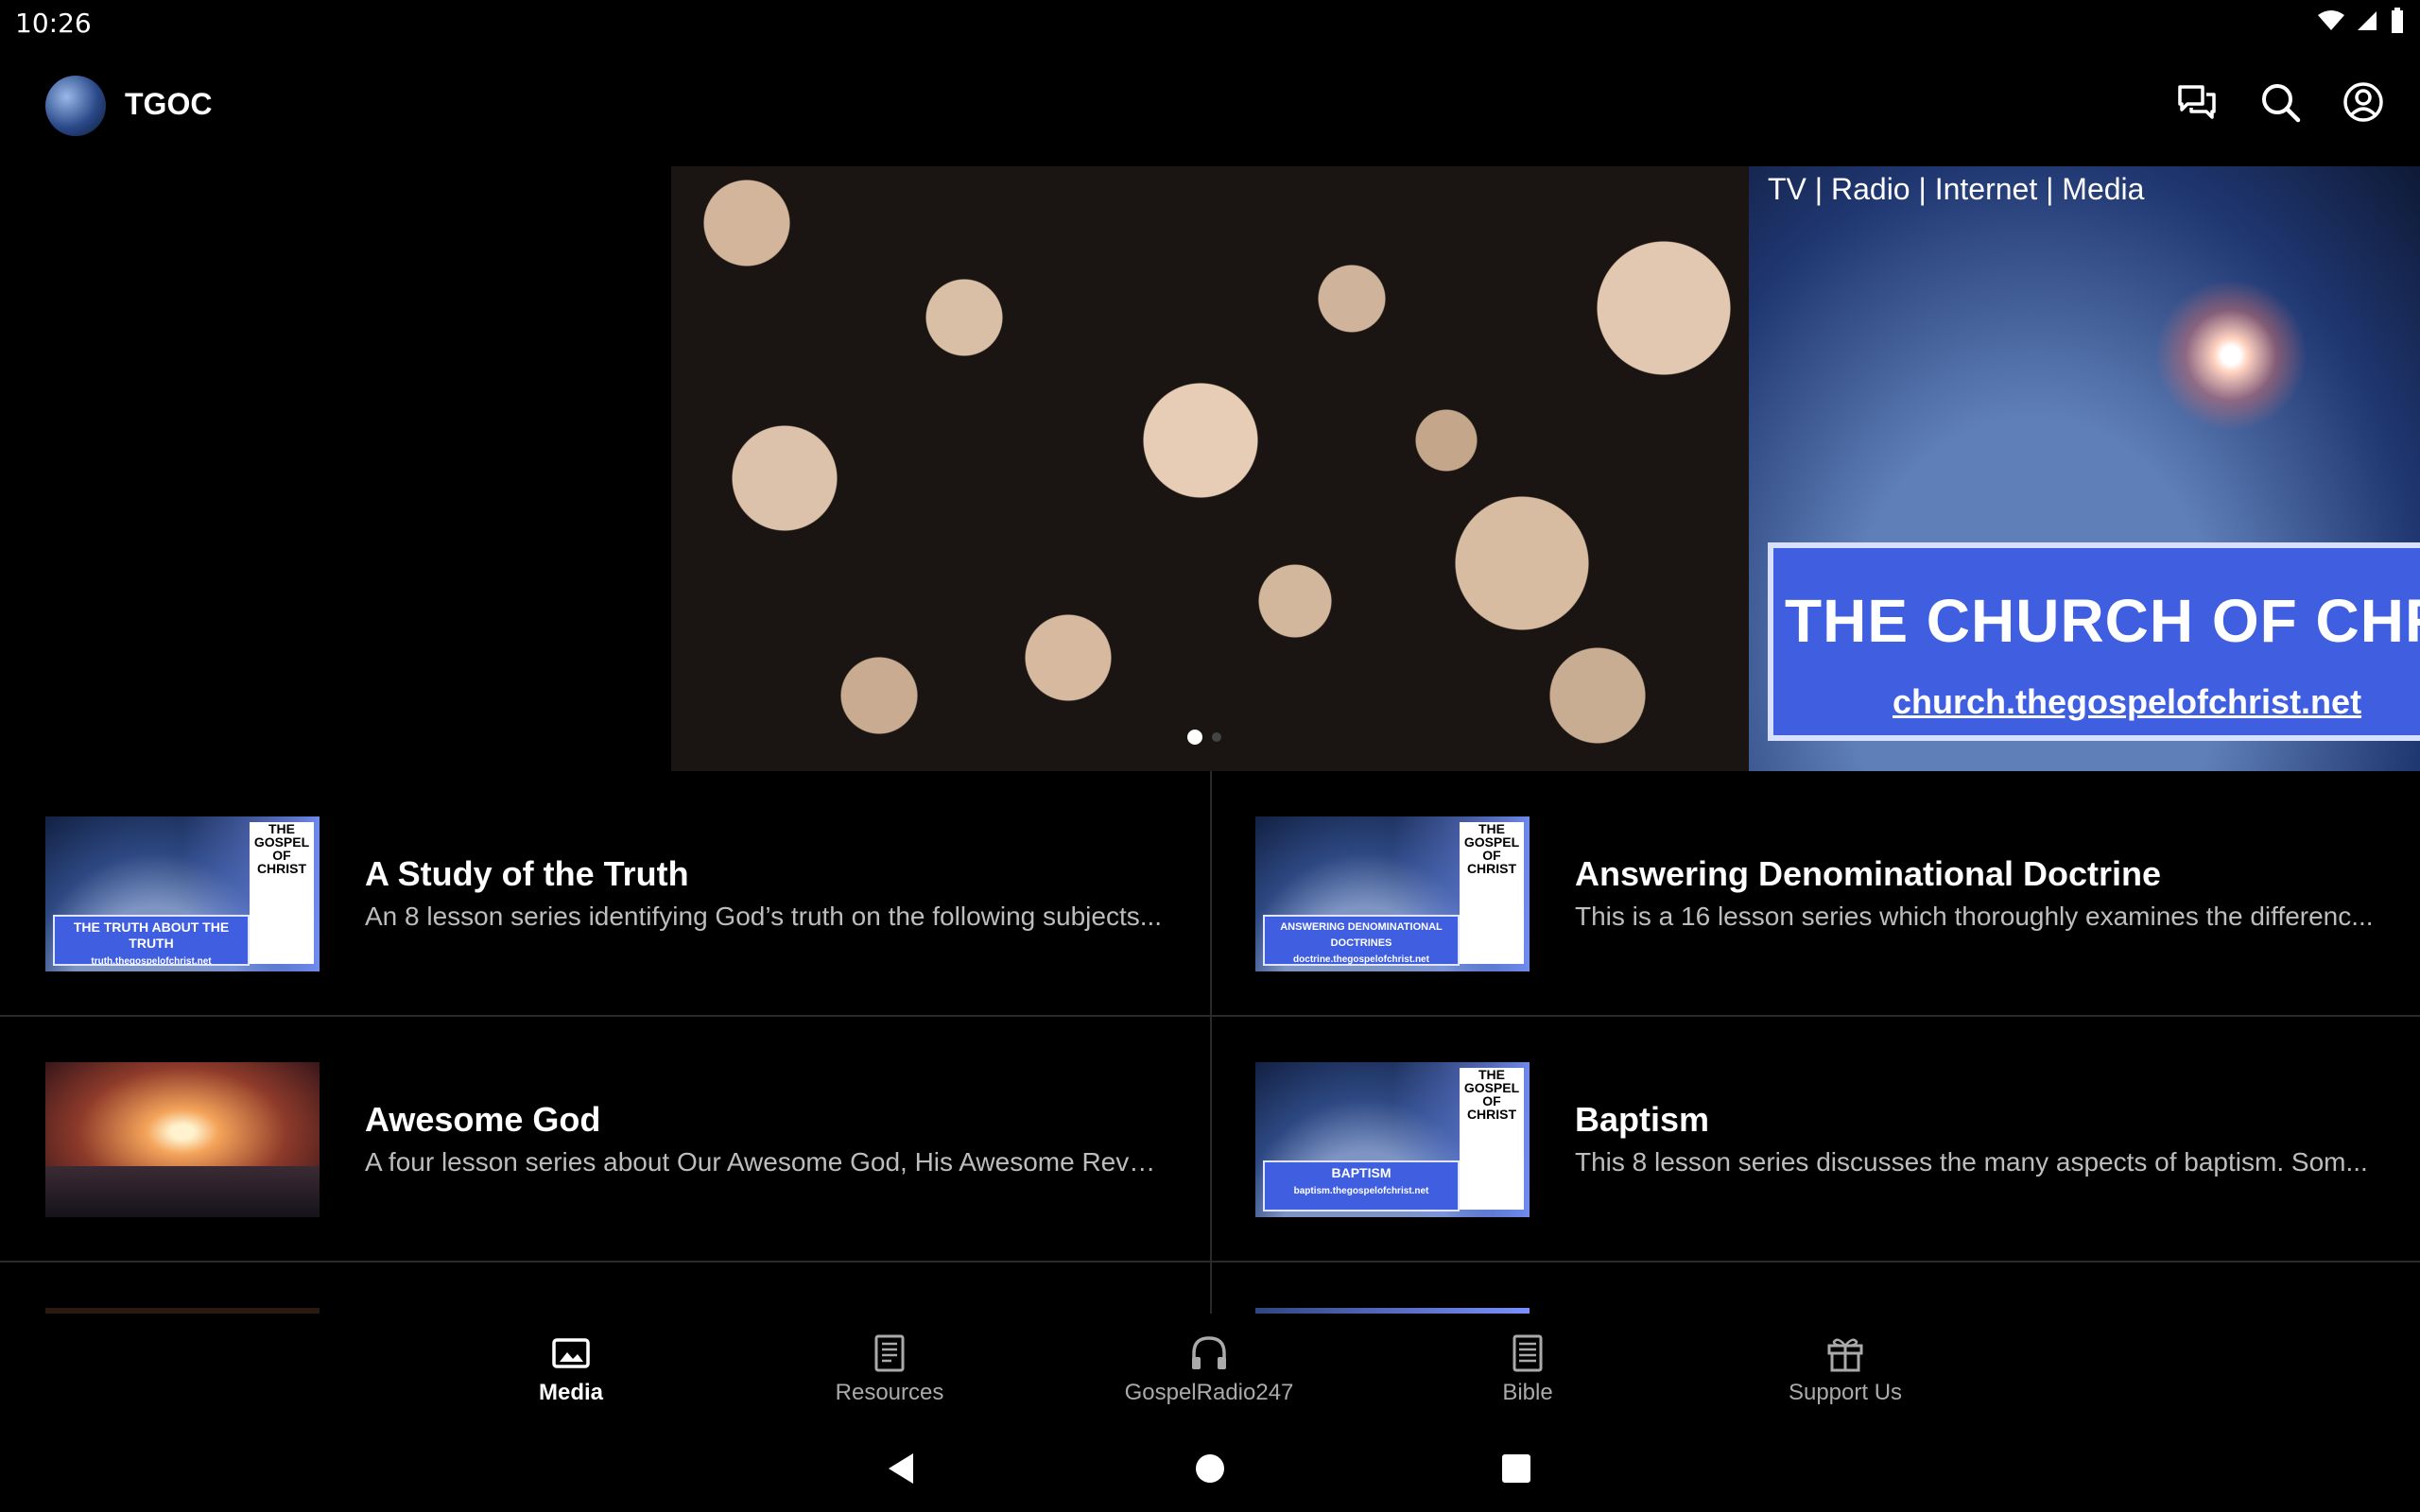 The image size is (2420, 1512). I want to click on search-icon, so click(2280, 102).